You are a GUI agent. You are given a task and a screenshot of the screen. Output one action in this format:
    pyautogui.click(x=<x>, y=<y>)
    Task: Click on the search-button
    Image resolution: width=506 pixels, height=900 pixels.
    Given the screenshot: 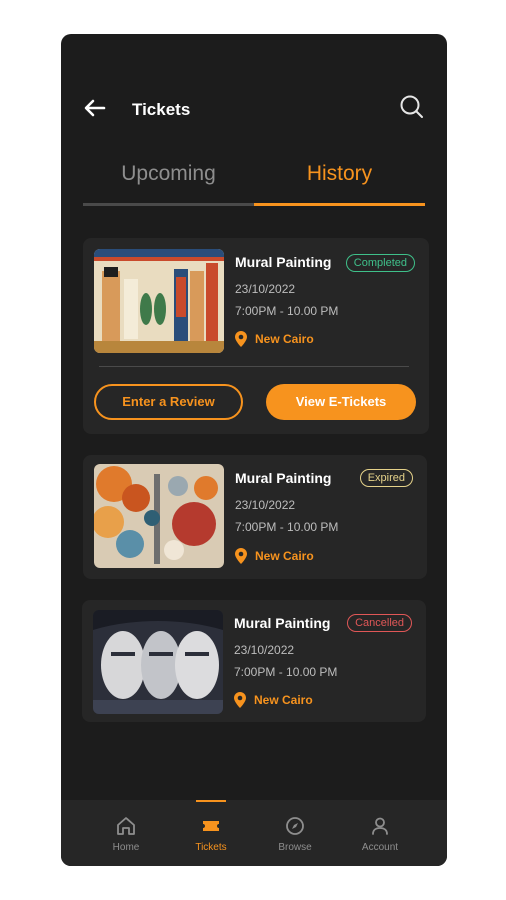 What is the action you would take?
    pyautogui.click(x=412, y=107)
    